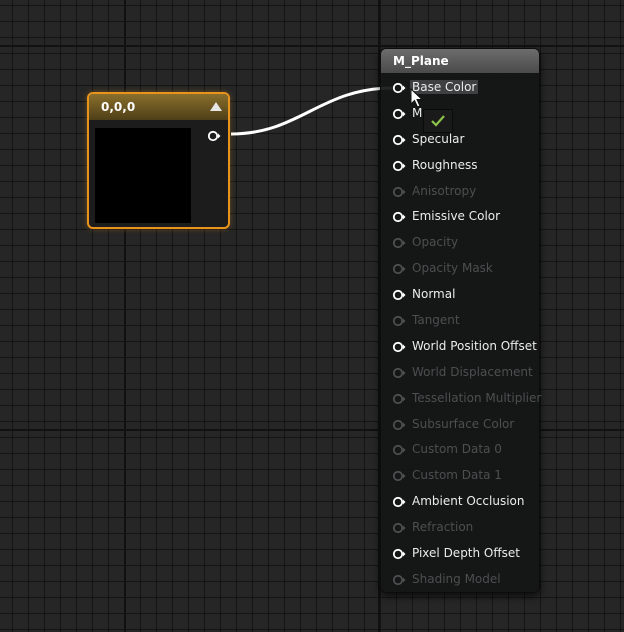 The image size is (624, 632). I want to click on pin-label: World Displacement, so click(472, 371).